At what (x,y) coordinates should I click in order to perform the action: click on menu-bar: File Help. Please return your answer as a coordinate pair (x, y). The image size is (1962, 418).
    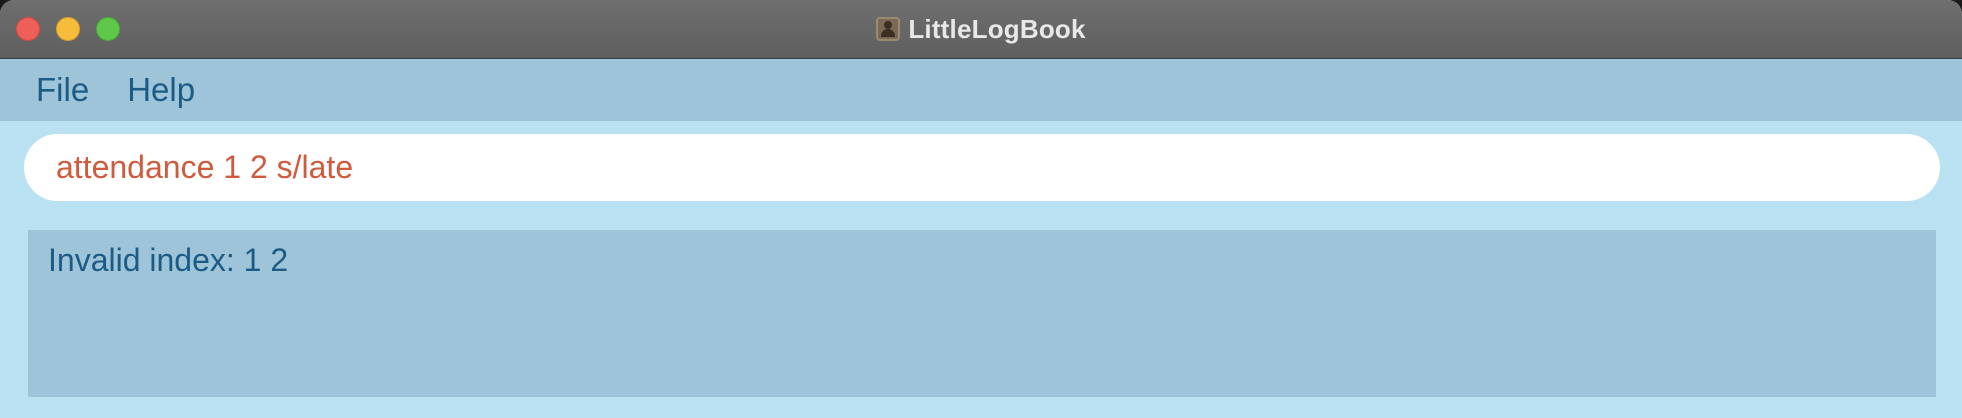
    Looking at the image, I should click on (981, 90).